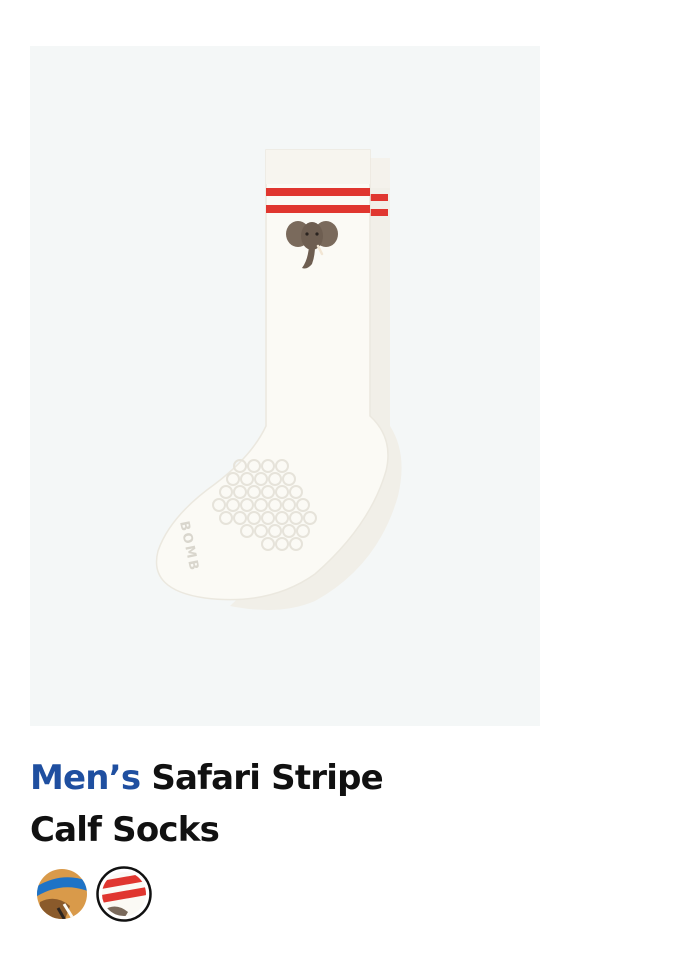  What do you see at coordinates (378, 212) in the screenshot?
I see `back-sock-stripe-bottom` at bounding box center [378, 212].